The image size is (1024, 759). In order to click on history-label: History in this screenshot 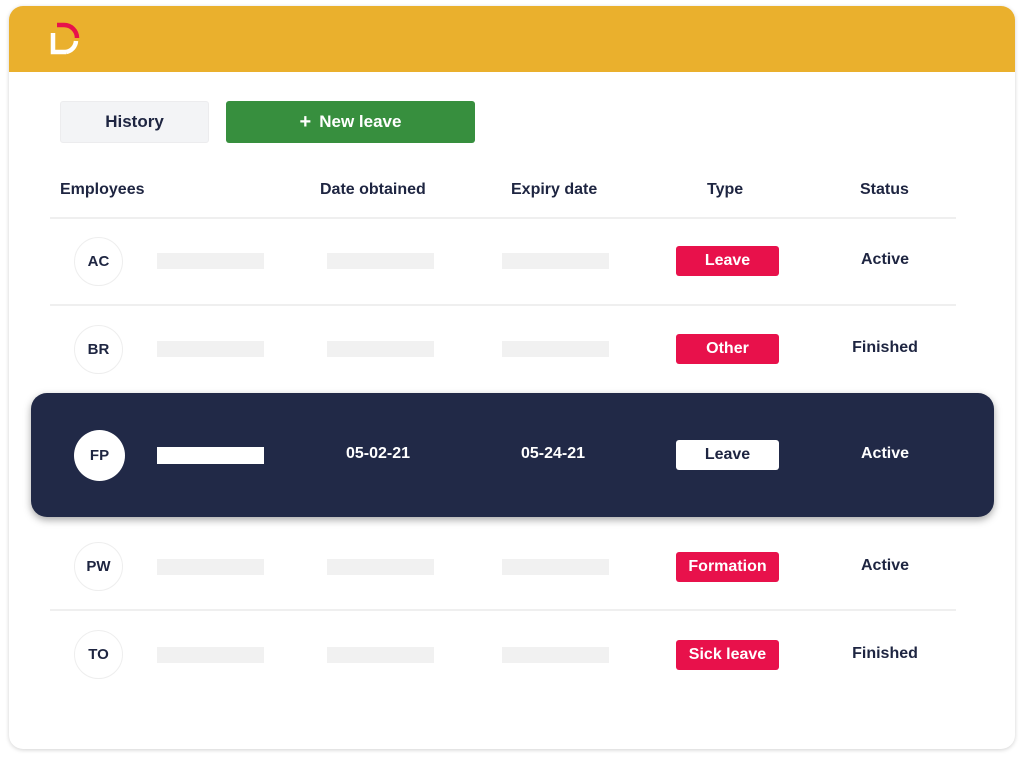, I will do `click(134, 121)`.